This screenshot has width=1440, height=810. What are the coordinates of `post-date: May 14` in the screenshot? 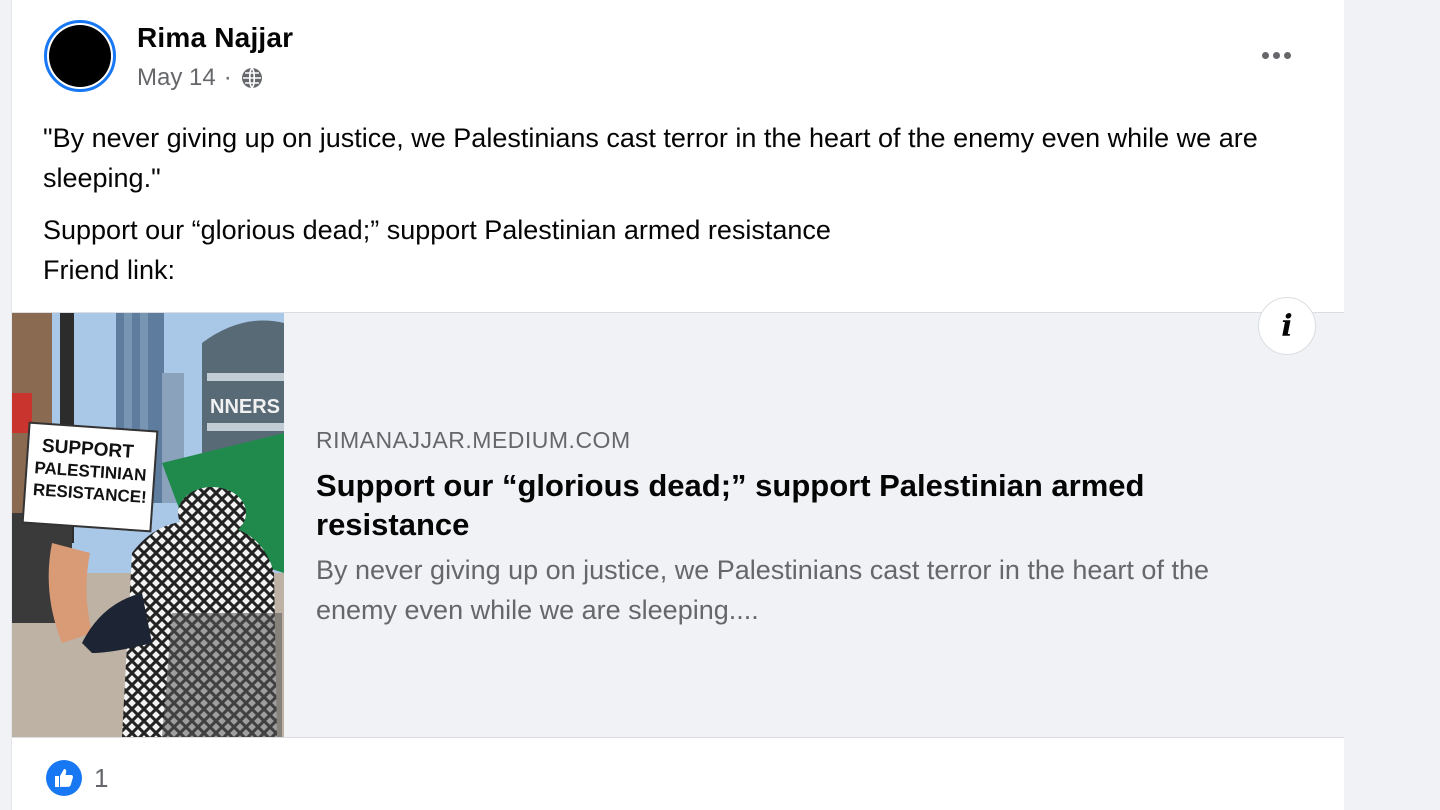 It's located at (176, 78).